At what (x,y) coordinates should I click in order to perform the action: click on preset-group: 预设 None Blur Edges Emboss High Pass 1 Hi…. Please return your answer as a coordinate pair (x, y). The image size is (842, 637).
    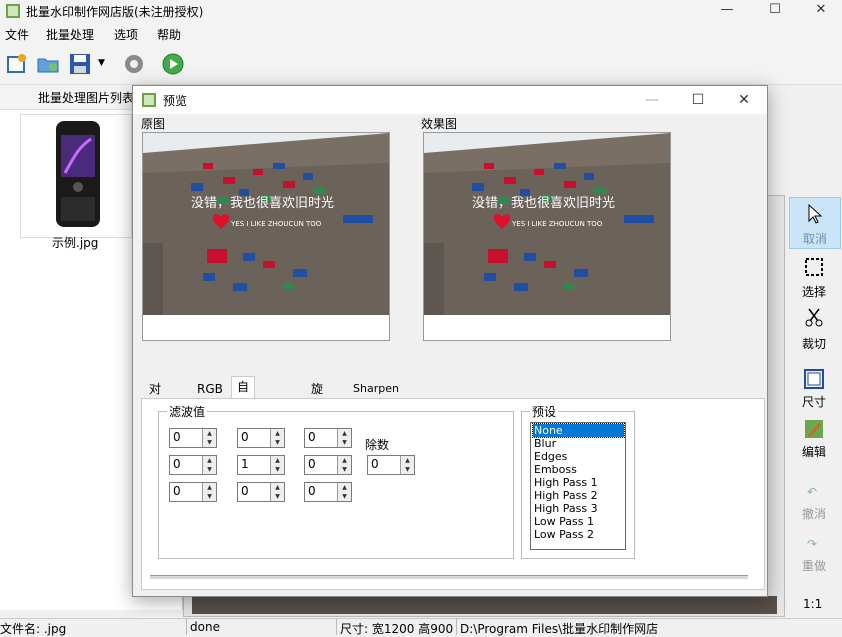
    Looking at the image, I should click on (578, 481).